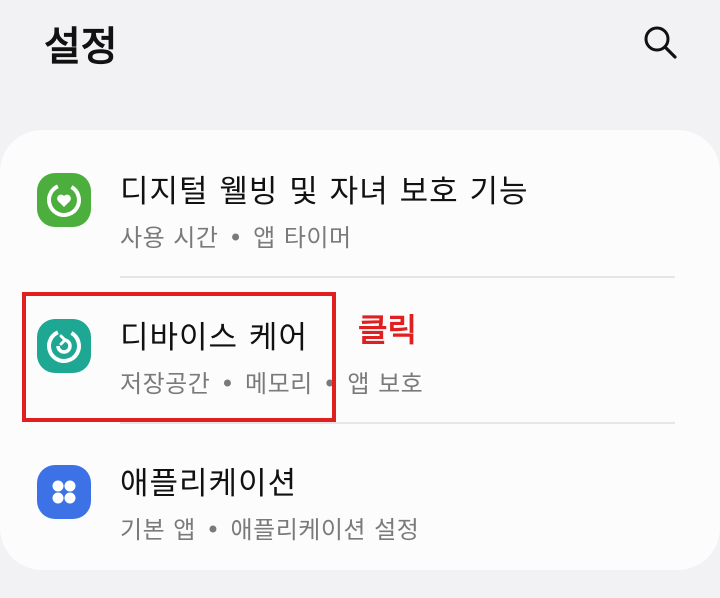 Image resolution: width=720 pixels, height=598 pixels. I want to click on digital-wellbeing-icon, so click(64, 200).